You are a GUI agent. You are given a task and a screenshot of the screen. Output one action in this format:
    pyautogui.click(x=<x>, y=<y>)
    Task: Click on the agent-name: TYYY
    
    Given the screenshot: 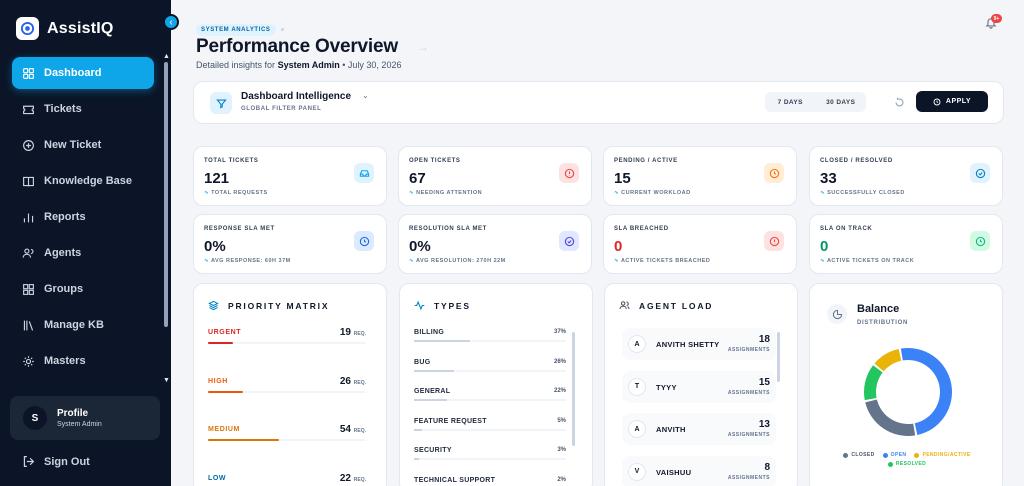 What is the action you would take?
    pyautogui.click(x=666, y=387)
    